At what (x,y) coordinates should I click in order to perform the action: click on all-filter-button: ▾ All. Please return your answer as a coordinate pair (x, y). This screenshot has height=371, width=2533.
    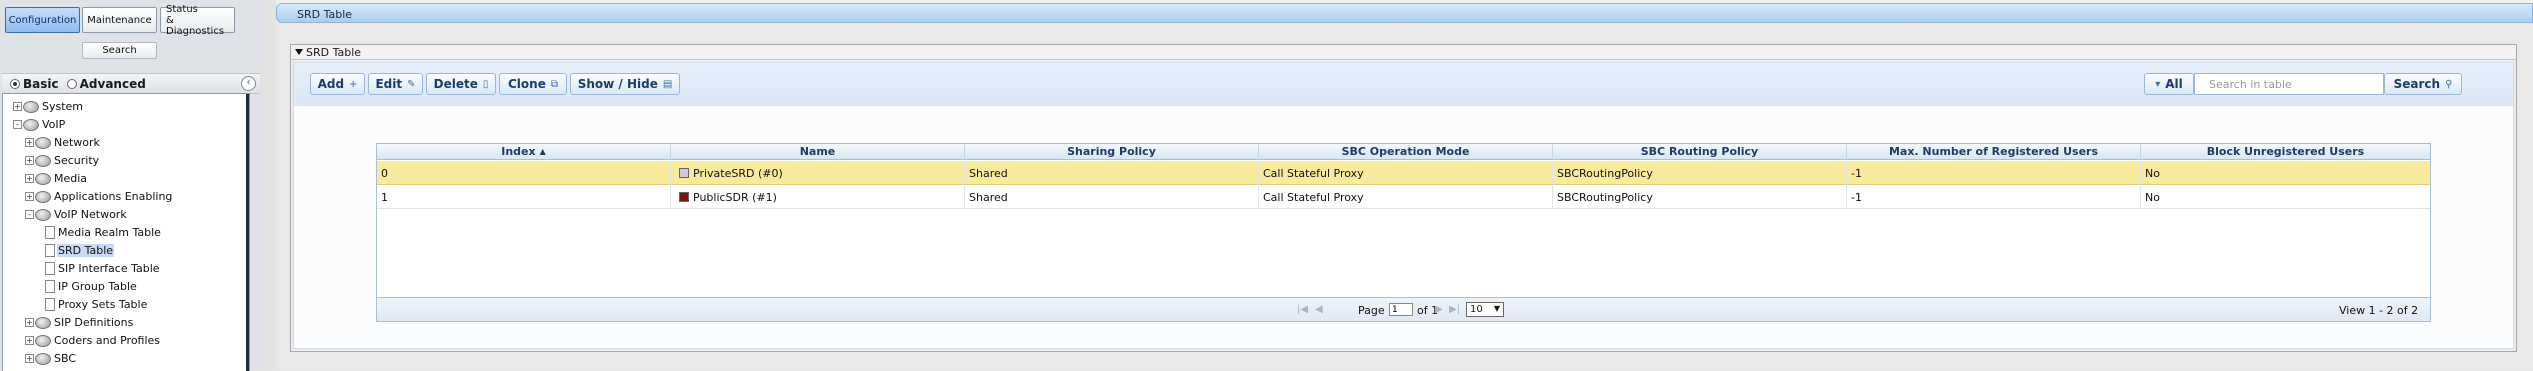
    Looking at the image, I should click on (2169, 84).